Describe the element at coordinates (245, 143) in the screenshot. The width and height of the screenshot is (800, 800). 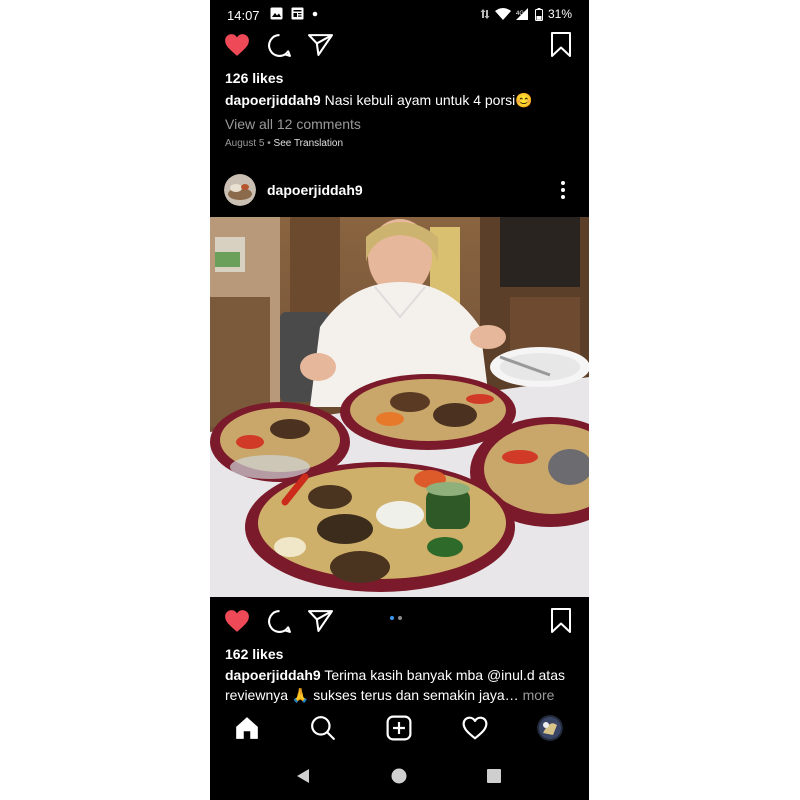
I see `post1-date: August 5` at that location.